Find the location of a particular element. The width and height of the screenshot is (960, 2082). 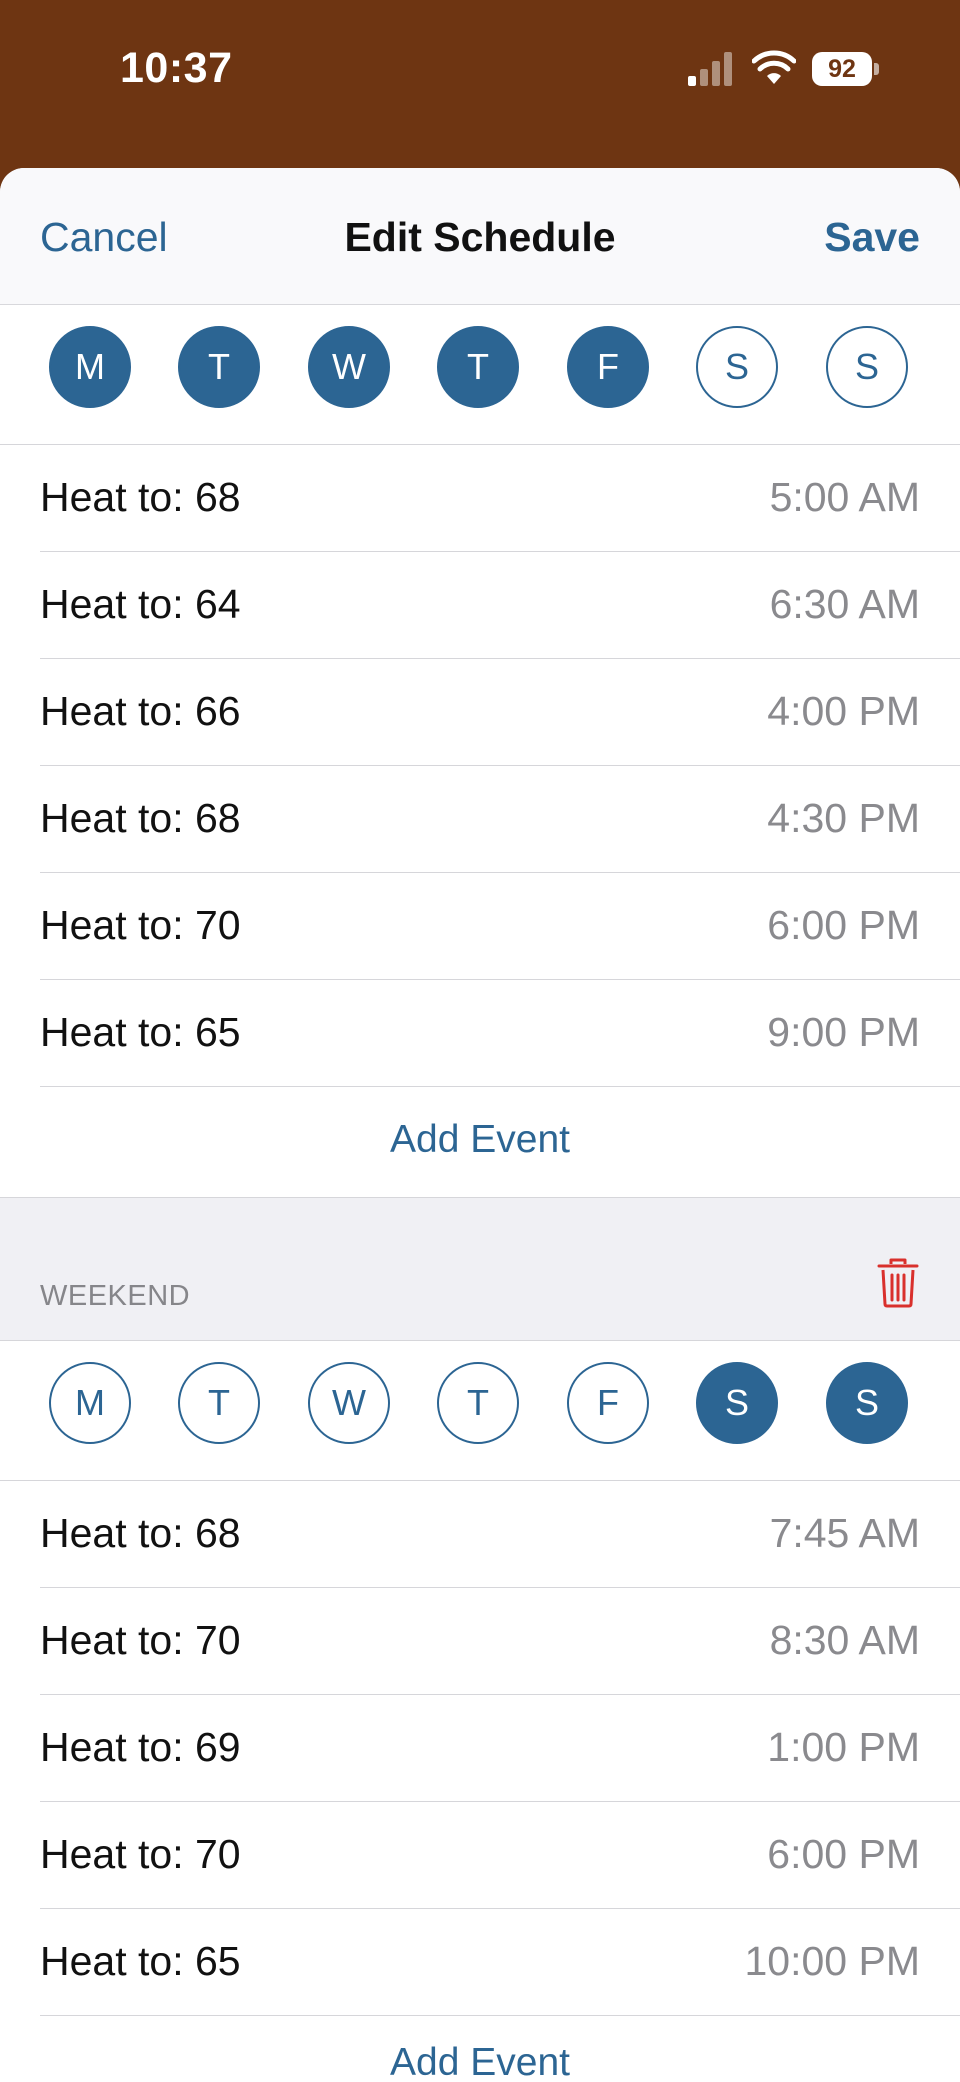

weekend-day-selector: M T W T F S S is located at coordinates (480, 1410).